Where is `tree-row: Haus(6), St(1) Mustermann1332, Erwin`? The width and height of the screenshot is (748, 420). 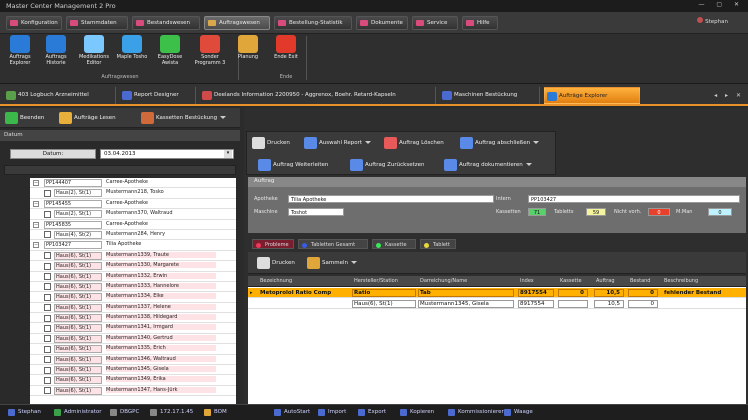
tree-row: Haus(6), St(1) Mustermann1332, Erwin is located at coordinates (133, 277).